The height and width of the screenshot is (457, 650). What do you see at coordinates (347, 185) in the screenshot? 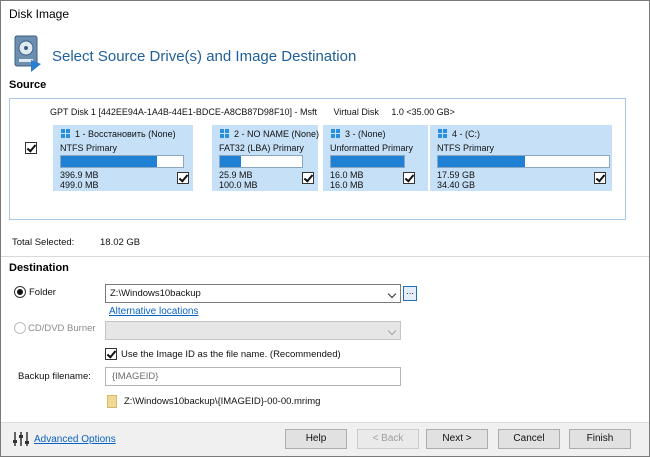
I see `partition-total: 16.0 MB` at bounding box center [347, 185].